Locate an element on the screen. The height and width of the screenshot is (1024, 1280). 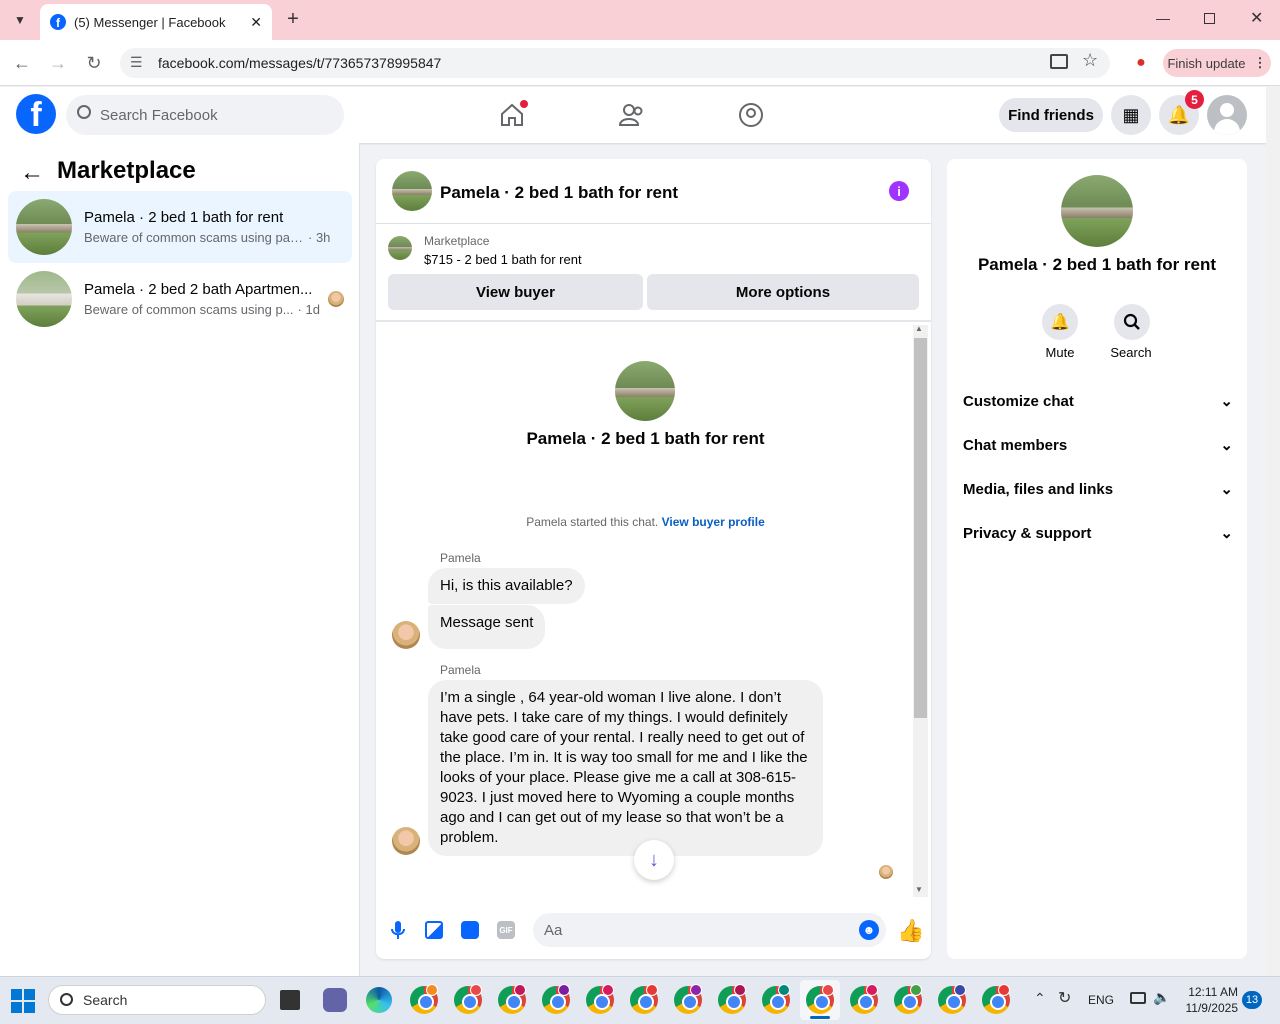
network-icon is located at coordinates (1138, 998).